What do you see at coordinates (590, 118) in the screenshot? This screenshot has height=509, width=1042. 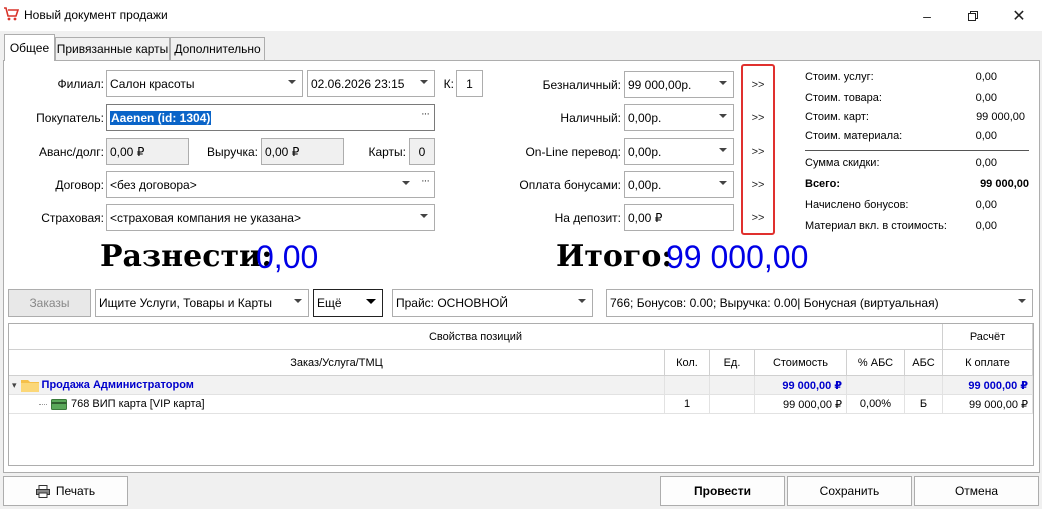 I see `payment-cash-label: Наличный:` at bounding box center [590, 118].